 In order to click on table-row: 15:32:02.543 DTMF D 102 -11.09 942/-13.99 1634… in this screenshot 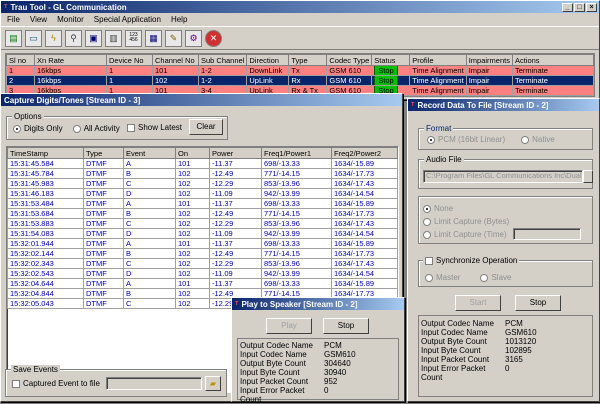, I will do `click(202, 273)`.